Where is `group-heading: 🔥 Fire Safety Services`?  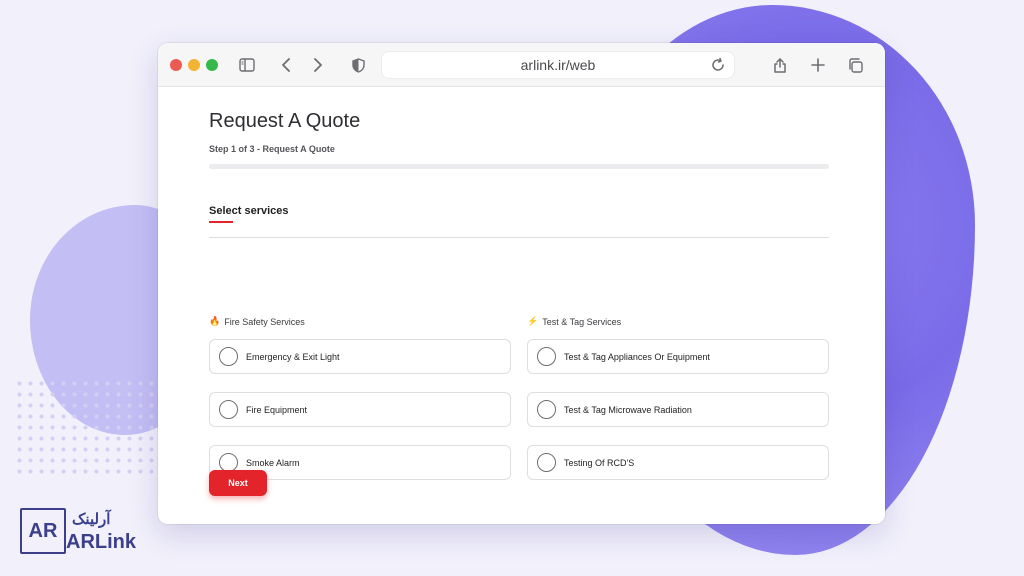
group-heading: 🔥 Fire Safety Services is located at coordinates (257, 321).